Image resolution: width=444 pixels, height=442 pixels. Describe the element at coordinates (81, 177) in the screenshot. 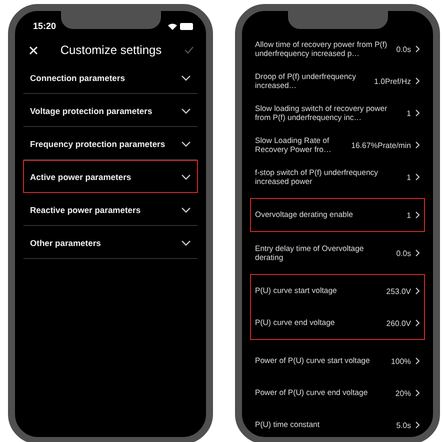

I see `category-label: Active power parameters` at that location.